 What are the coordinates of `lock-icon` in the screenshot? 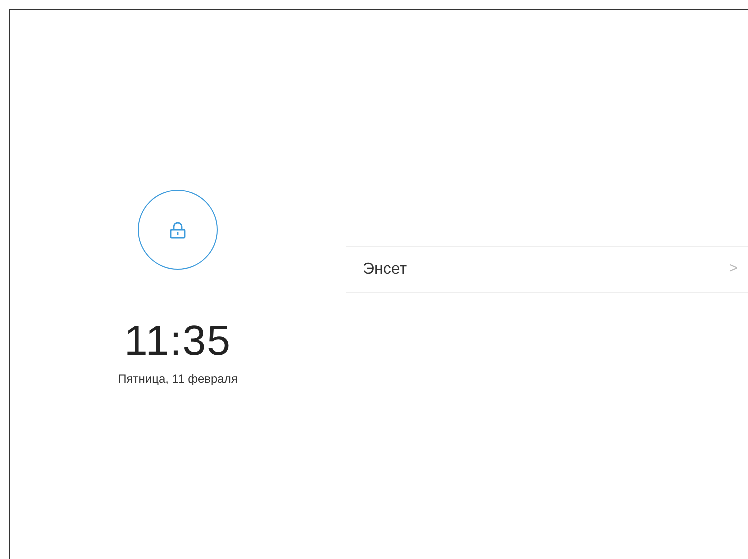 It's located at (178, 230).